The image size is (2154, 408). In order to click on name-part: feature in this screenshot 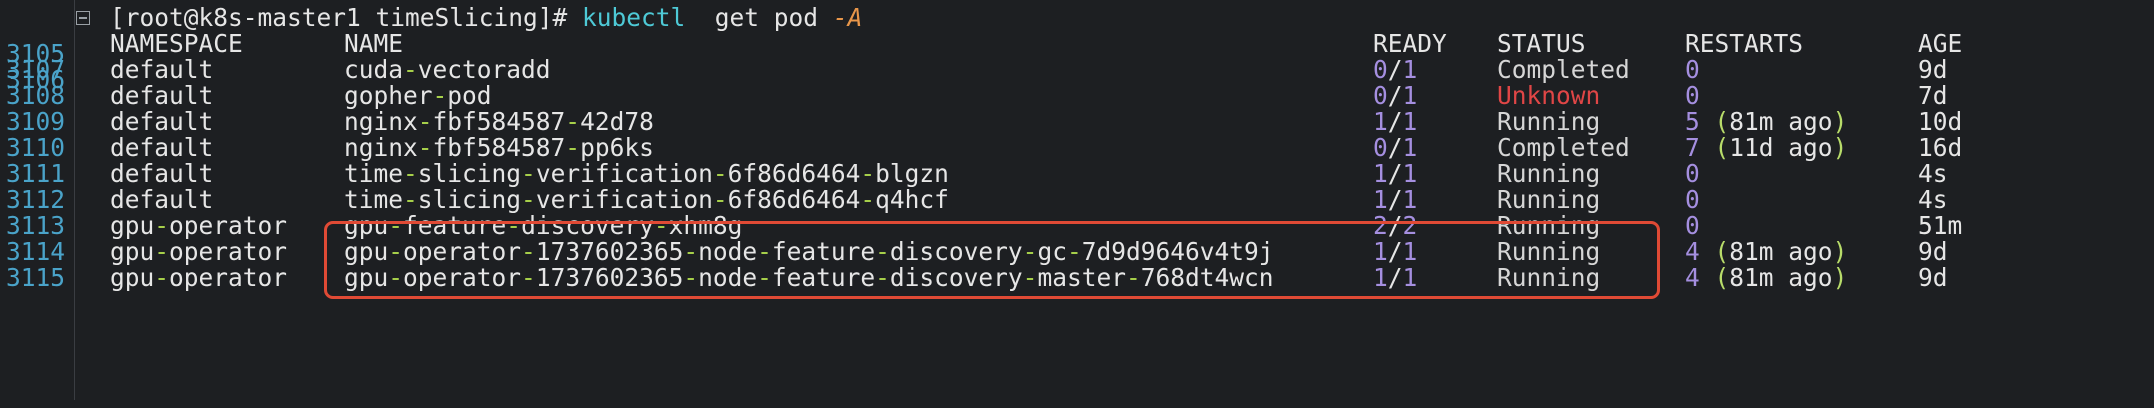, I will do `click(823, 277)`.